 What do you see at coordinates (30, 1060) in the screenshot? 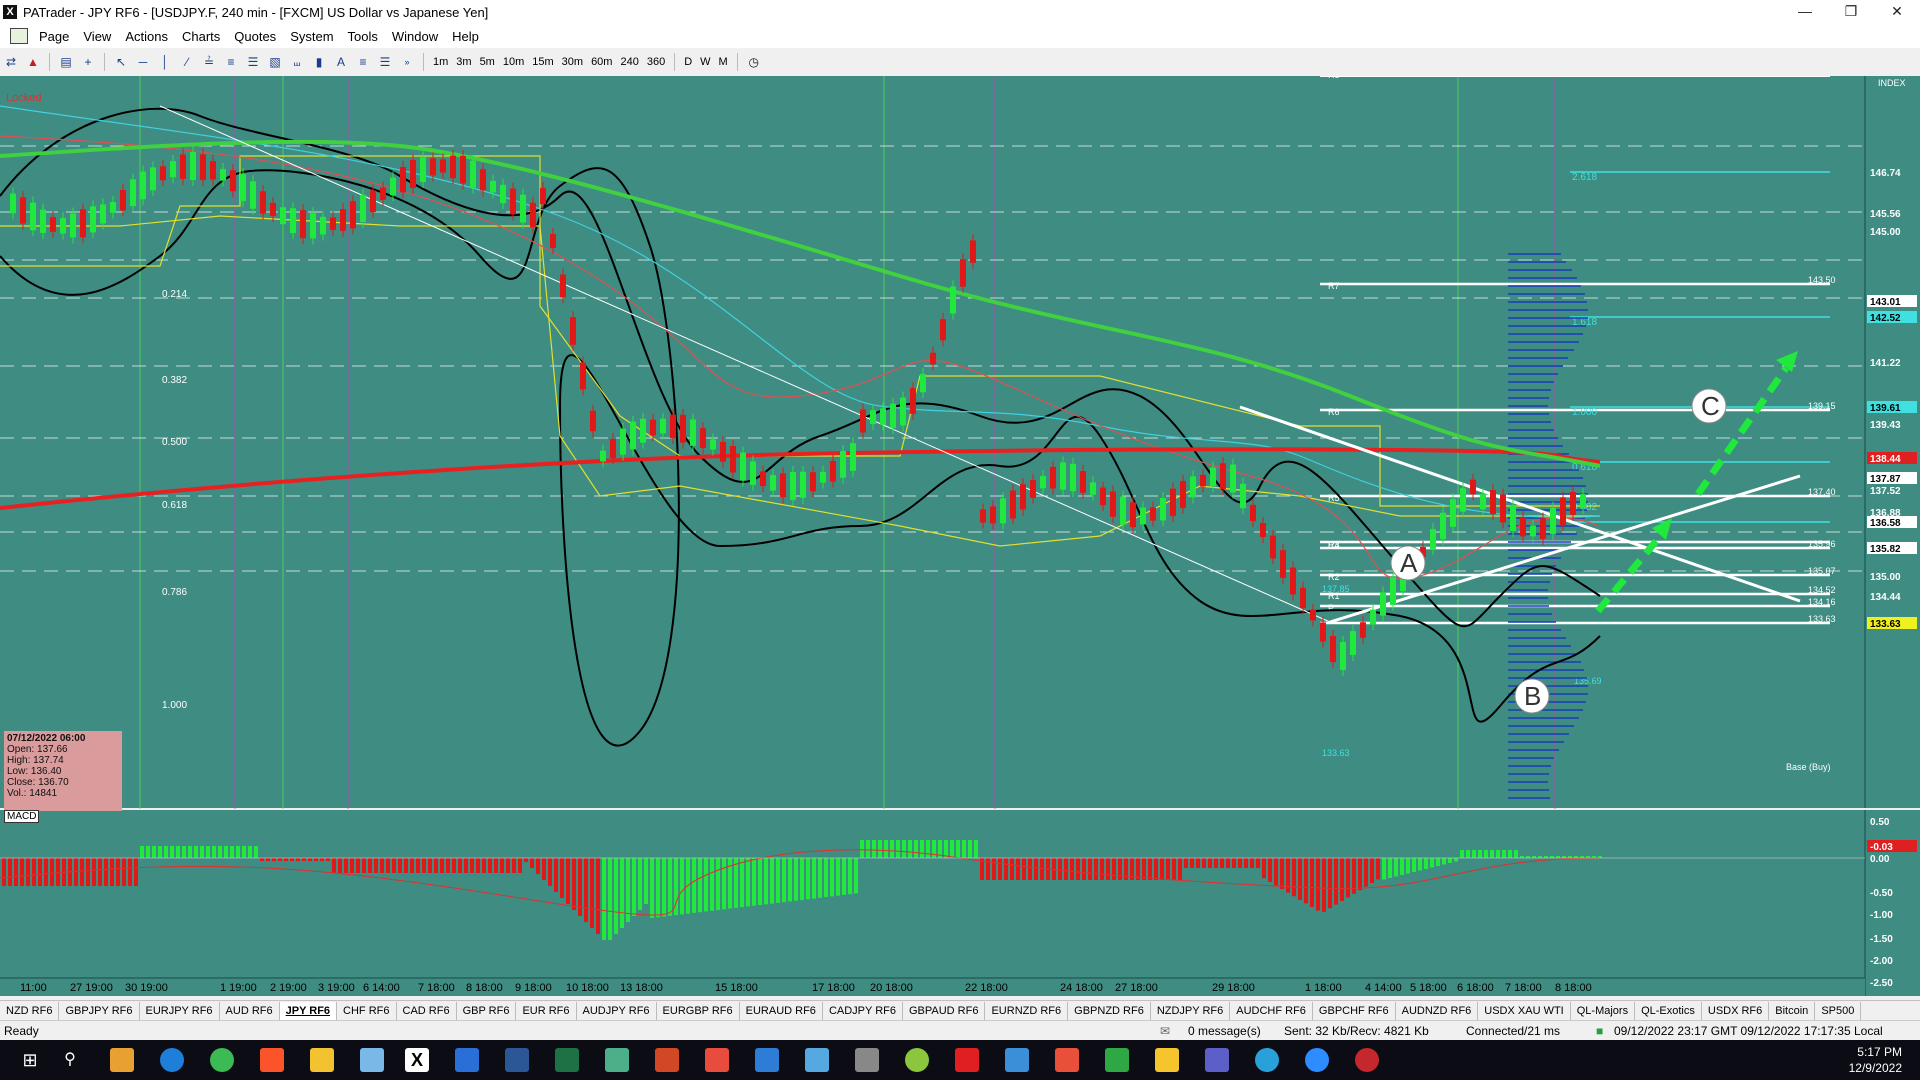
I see `windows-start-icon: ⊞` at bounding box center [30, 1060].